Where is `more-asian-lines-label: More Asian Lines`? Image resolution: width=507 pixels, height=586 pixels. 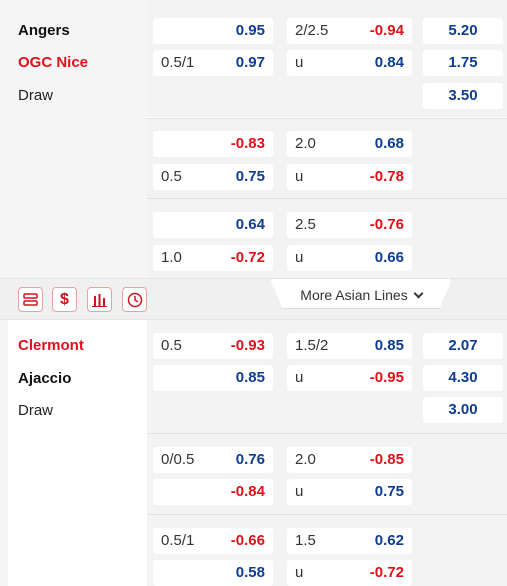
more-asian-lines-label: More Asian Lines is located at coordinates (354, 295).